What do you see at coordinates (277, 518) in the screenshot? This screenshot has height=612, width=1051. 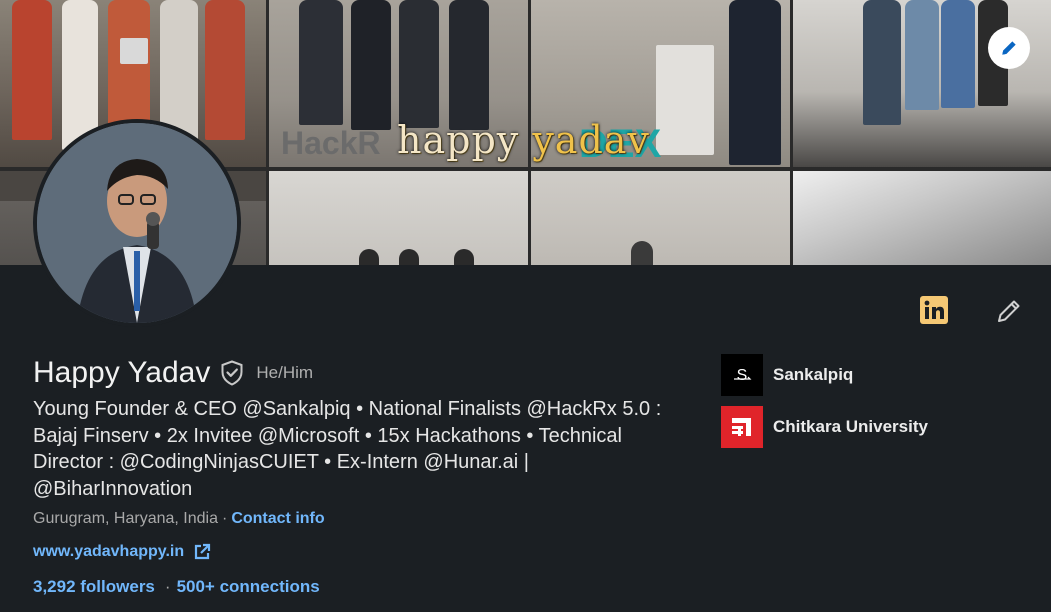 I see `contact-info-link: Contact info` at bounding box center [277, 518].